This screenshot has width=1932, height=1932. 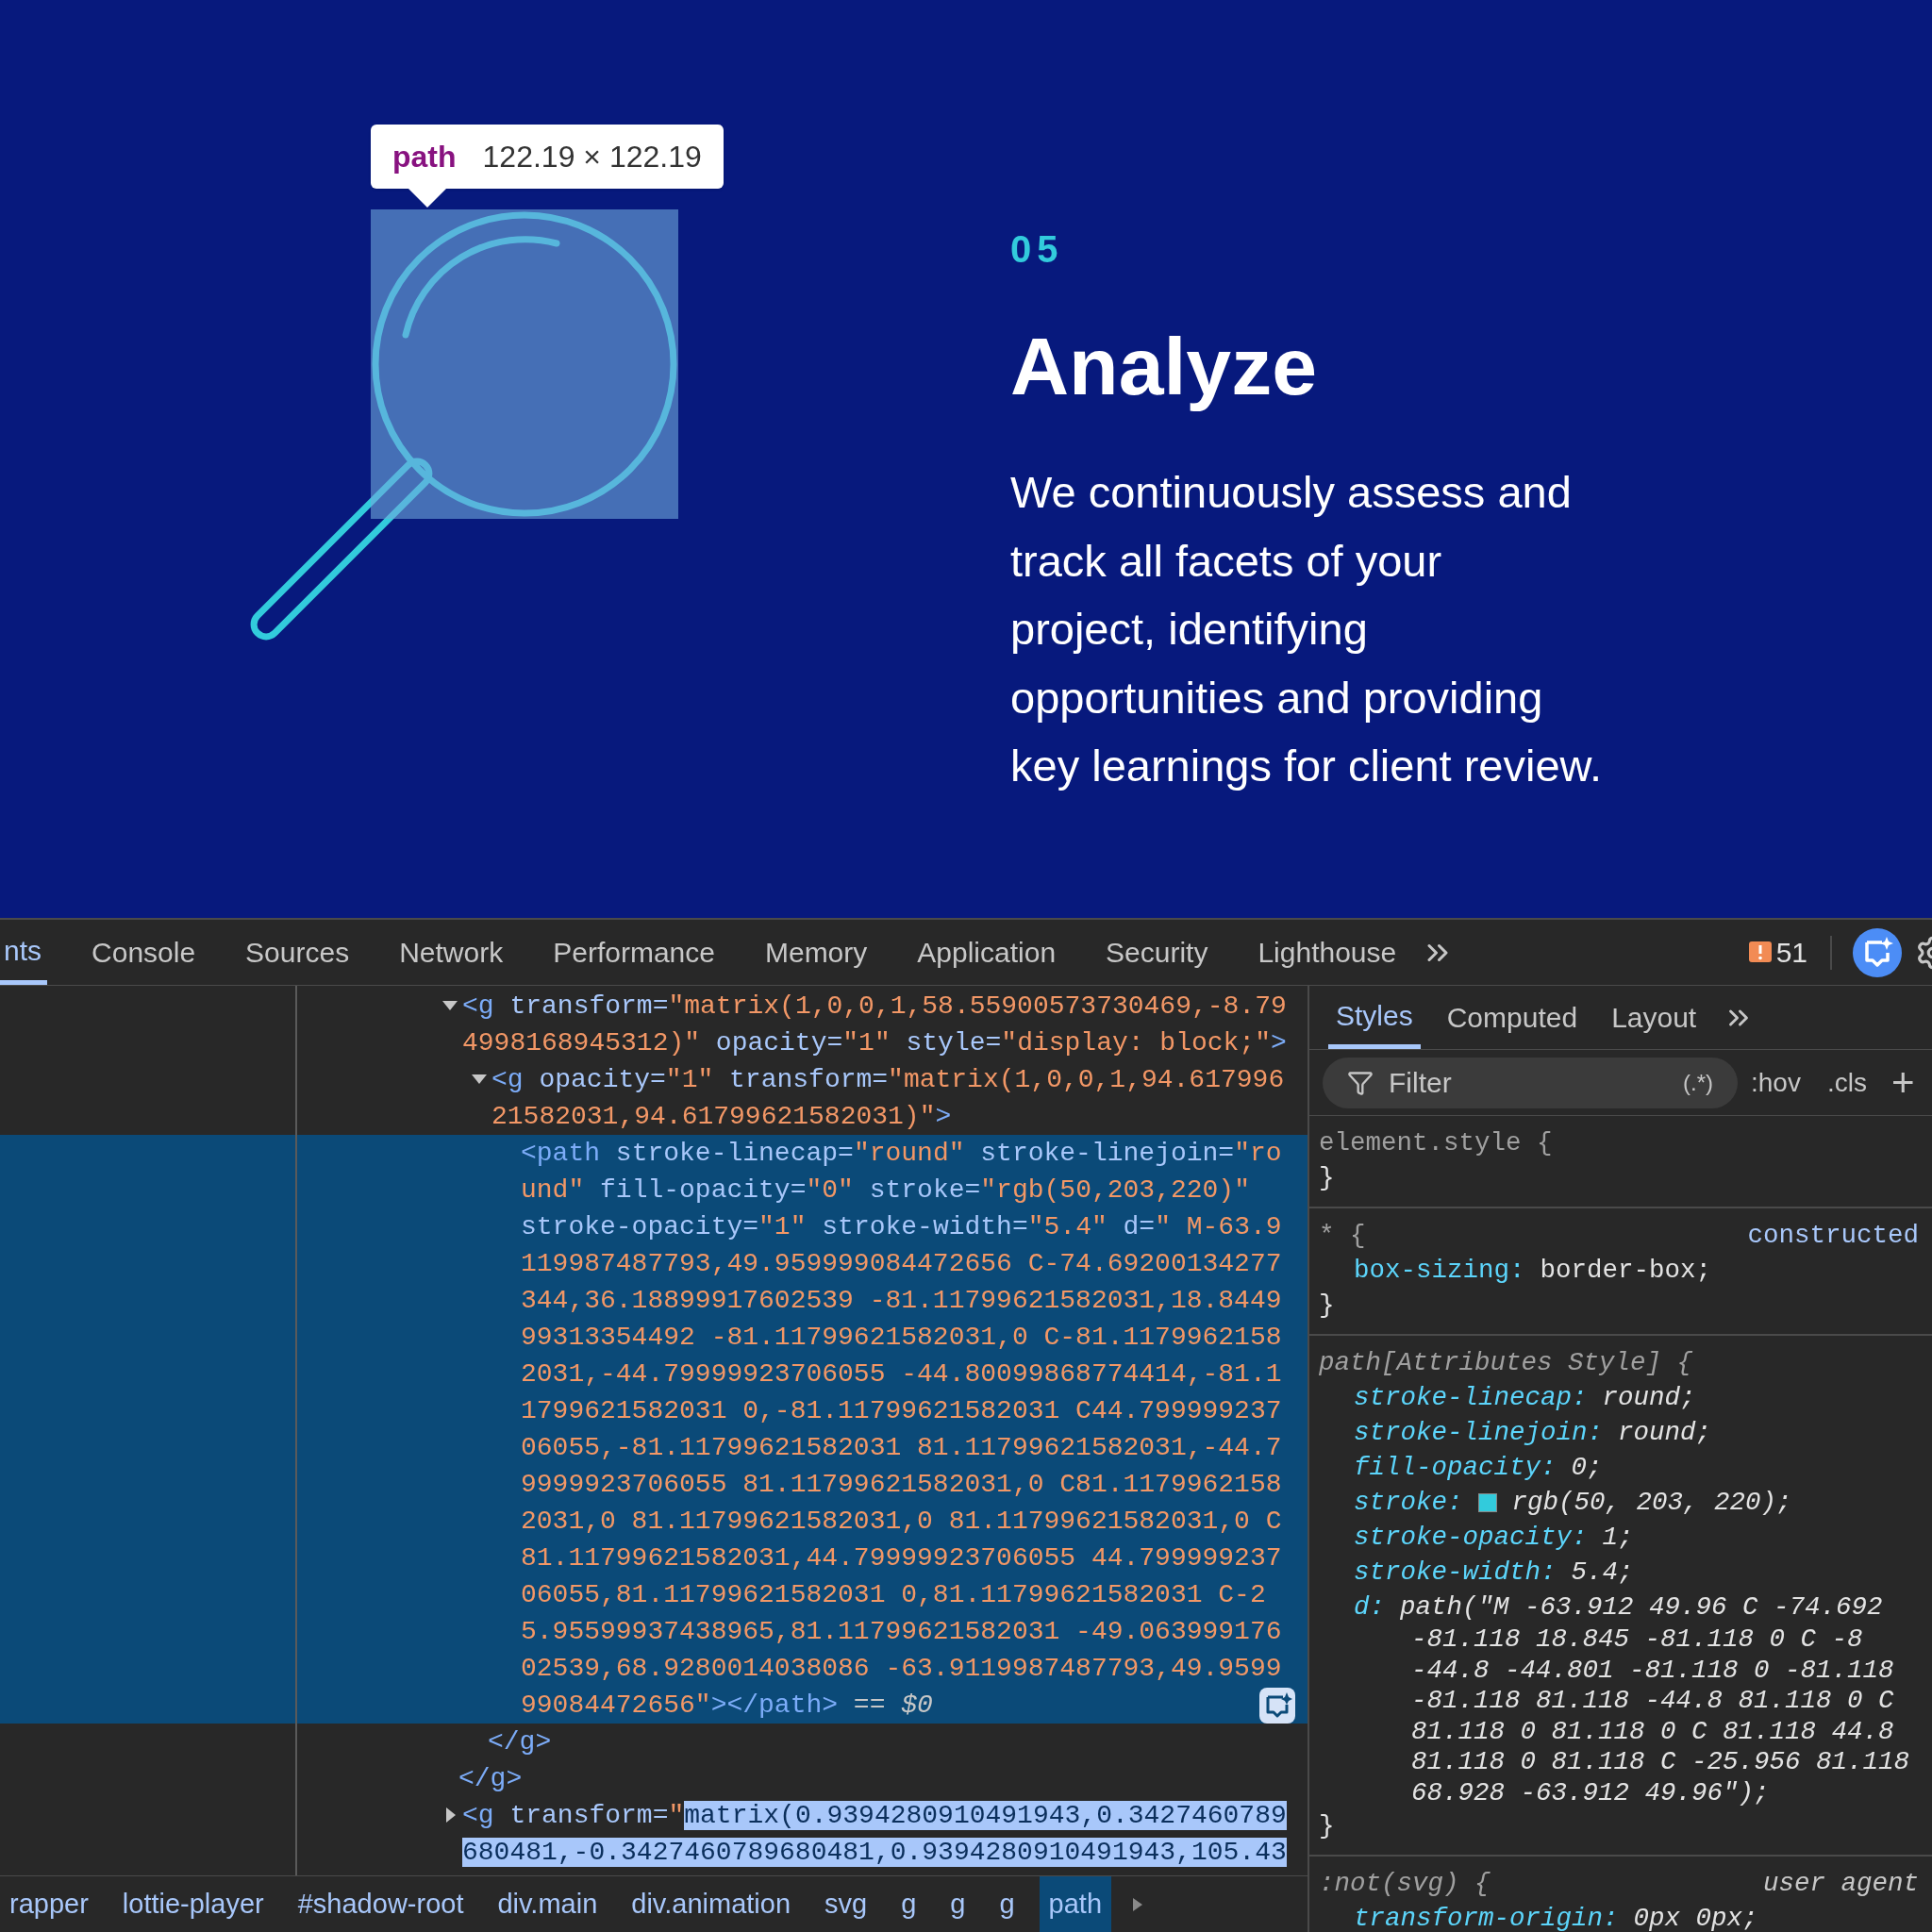 What do you see at coordinates (893, 1594) in the screenshot?
I see `code-line: 06055,81.11799621582031 0,81.11799621582031 C-2` at bounding box center [893, 1594].